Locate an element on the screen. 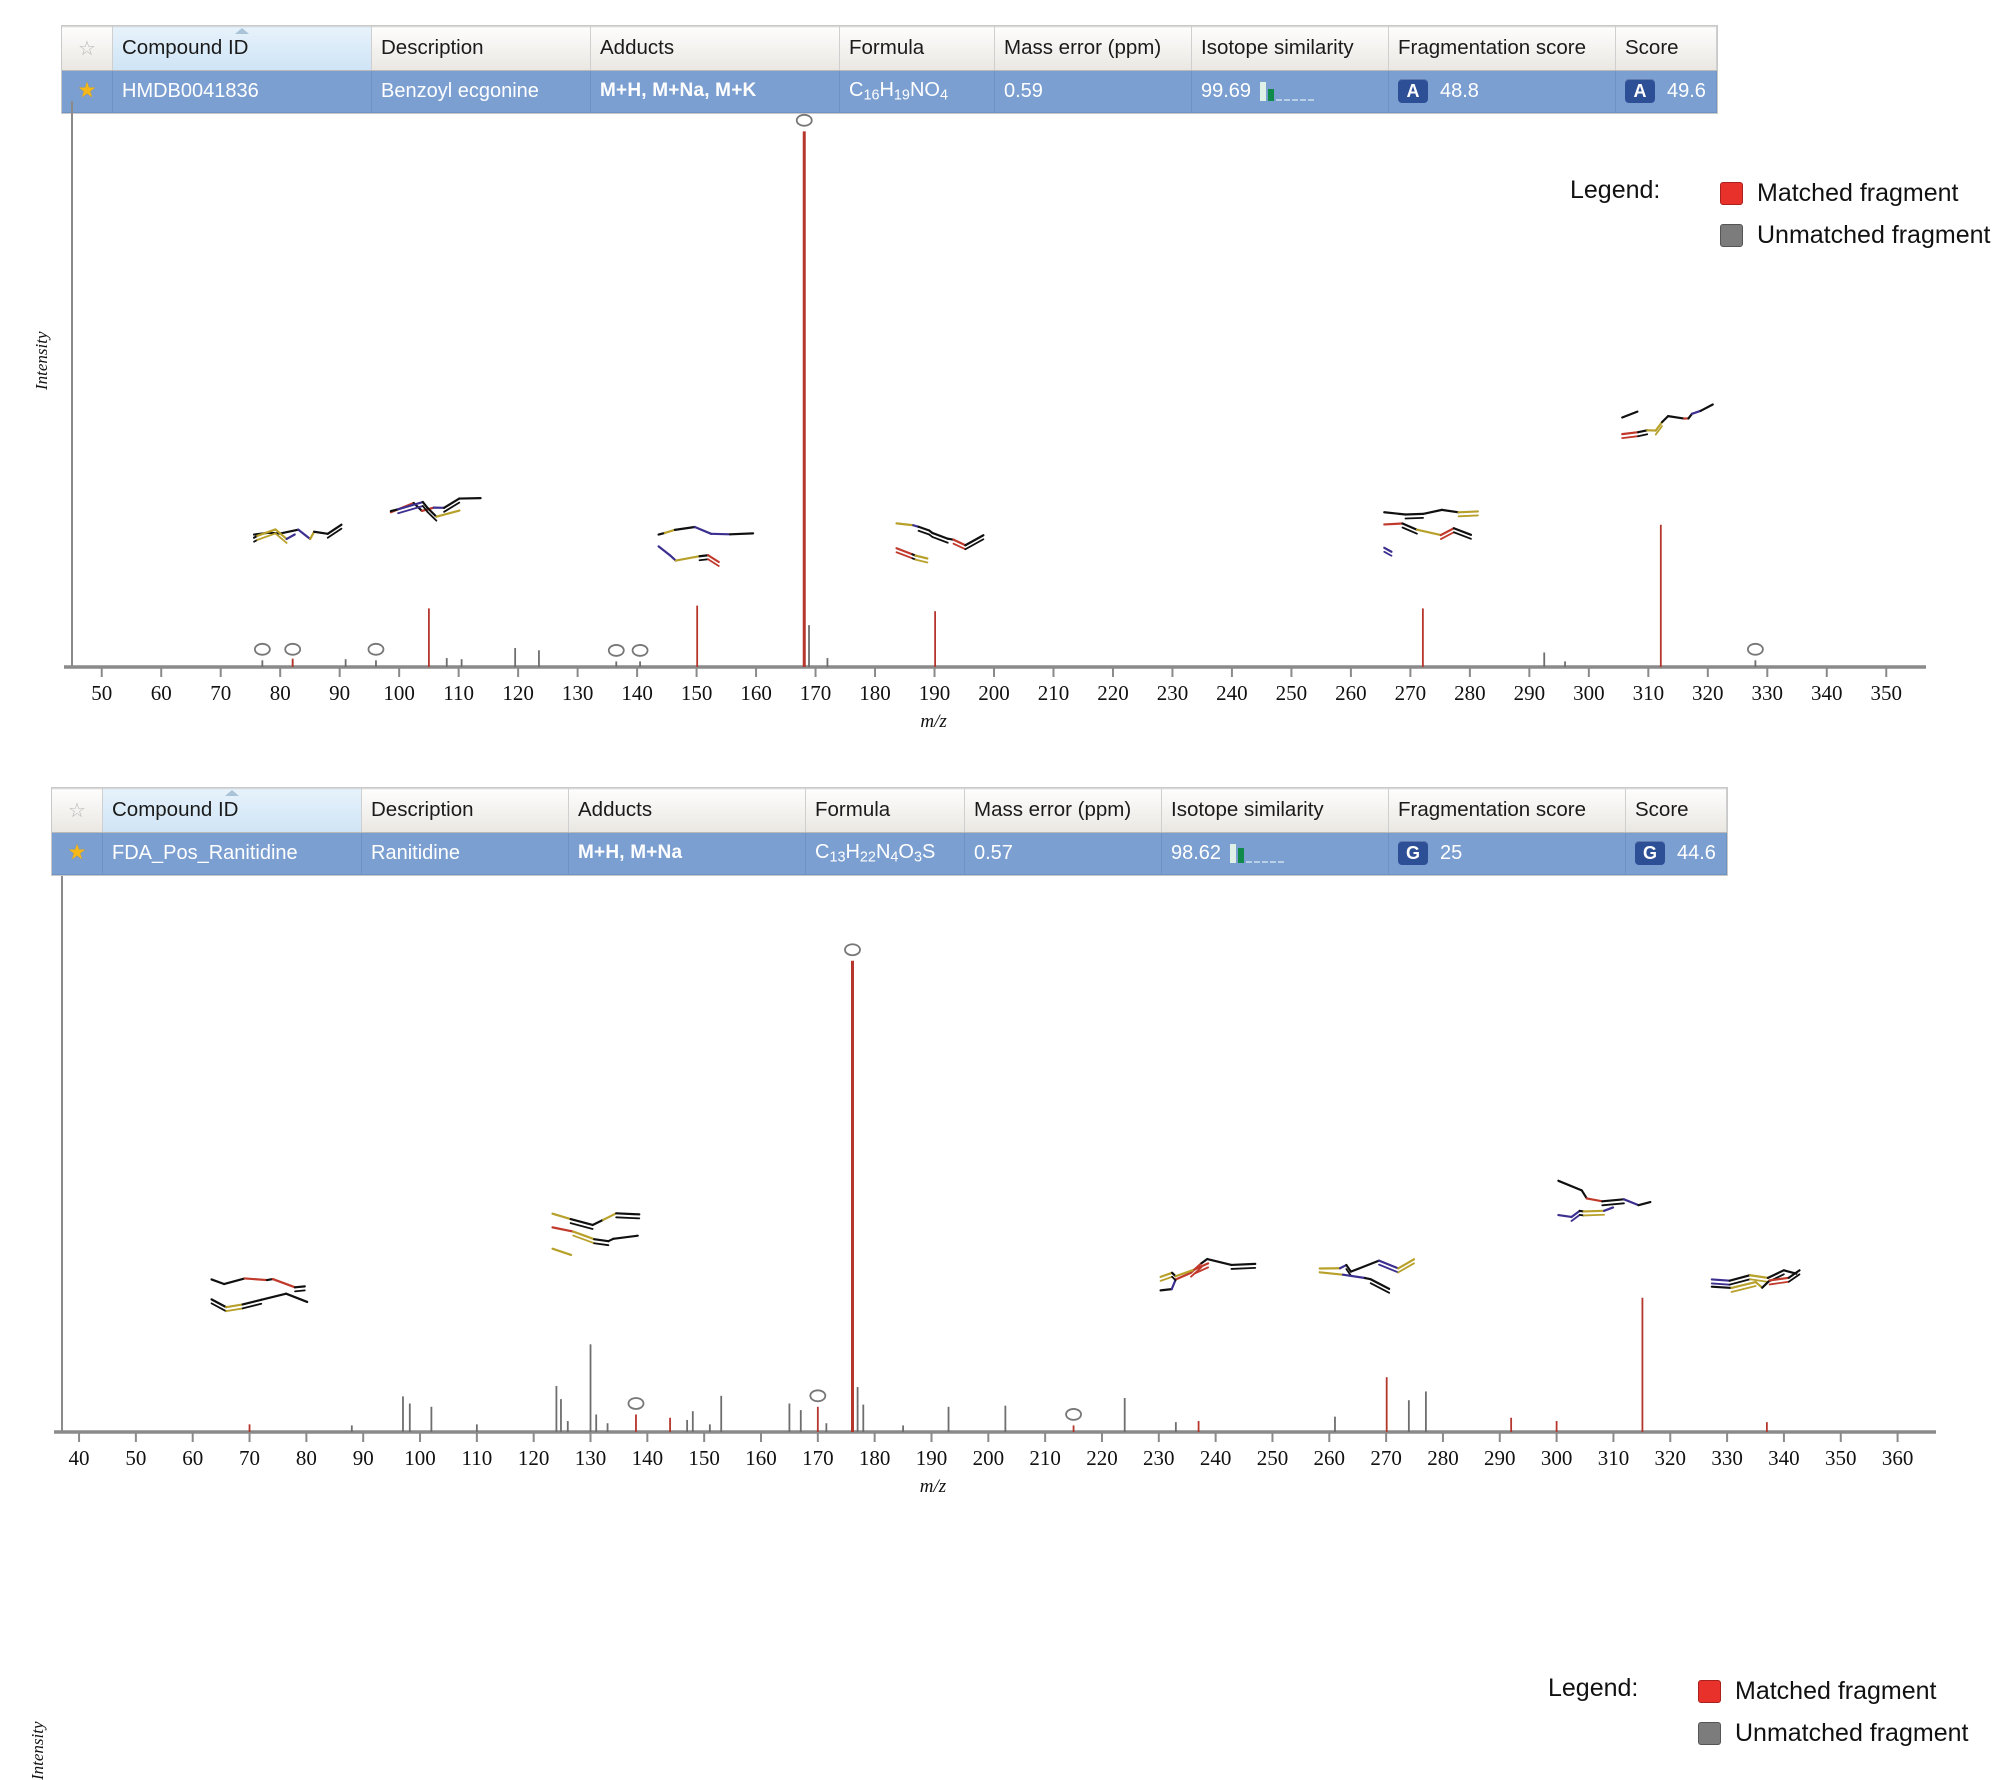 The width and height of the screenshot is (2000, 1780). svg-text: m/z is located at coordinates (933, 721).